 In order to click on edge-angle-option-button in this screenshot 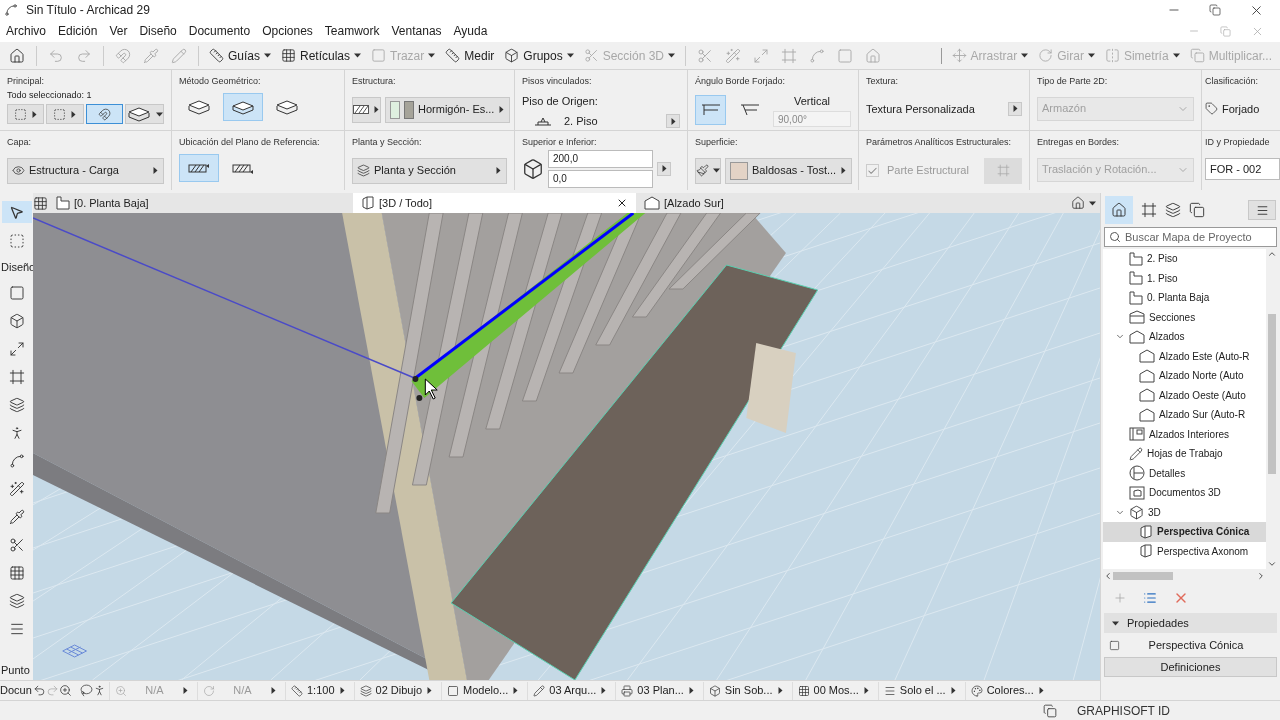, I will do `click(710, 109)`.